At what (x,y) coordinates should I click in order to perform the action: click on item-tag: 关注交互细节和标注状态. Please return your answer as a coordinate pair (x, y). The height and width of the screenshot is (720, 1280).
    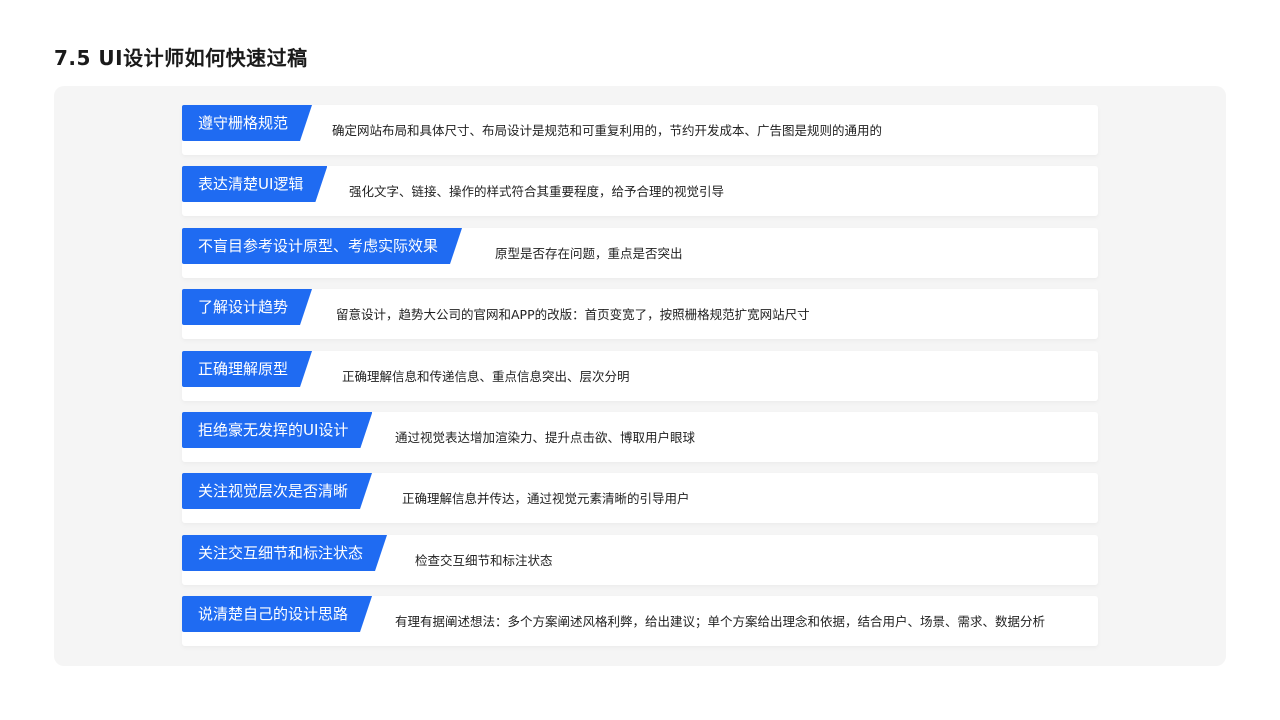
    Looking at the image, I should click on (284, 553).